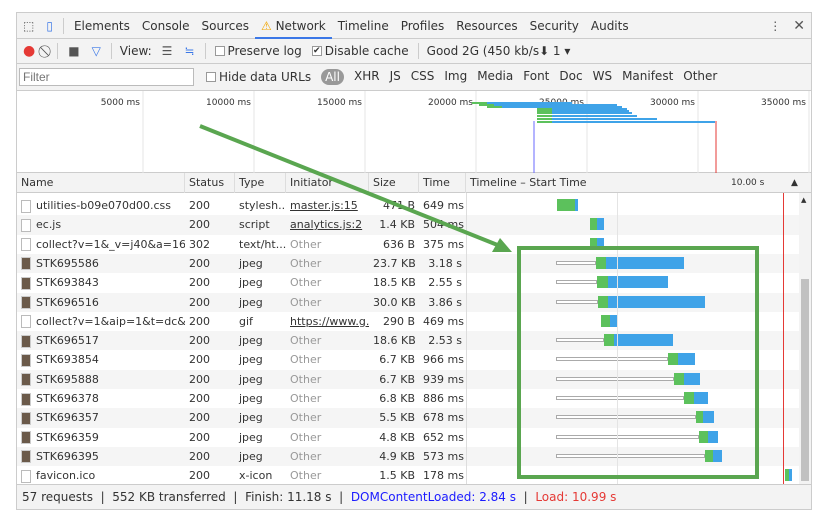 The width and height of the screenshot is (835, 523). Describe the element at coordinates (647, 77) in the screenshot. I see `filter-type-manifest: Manifest` at that location.